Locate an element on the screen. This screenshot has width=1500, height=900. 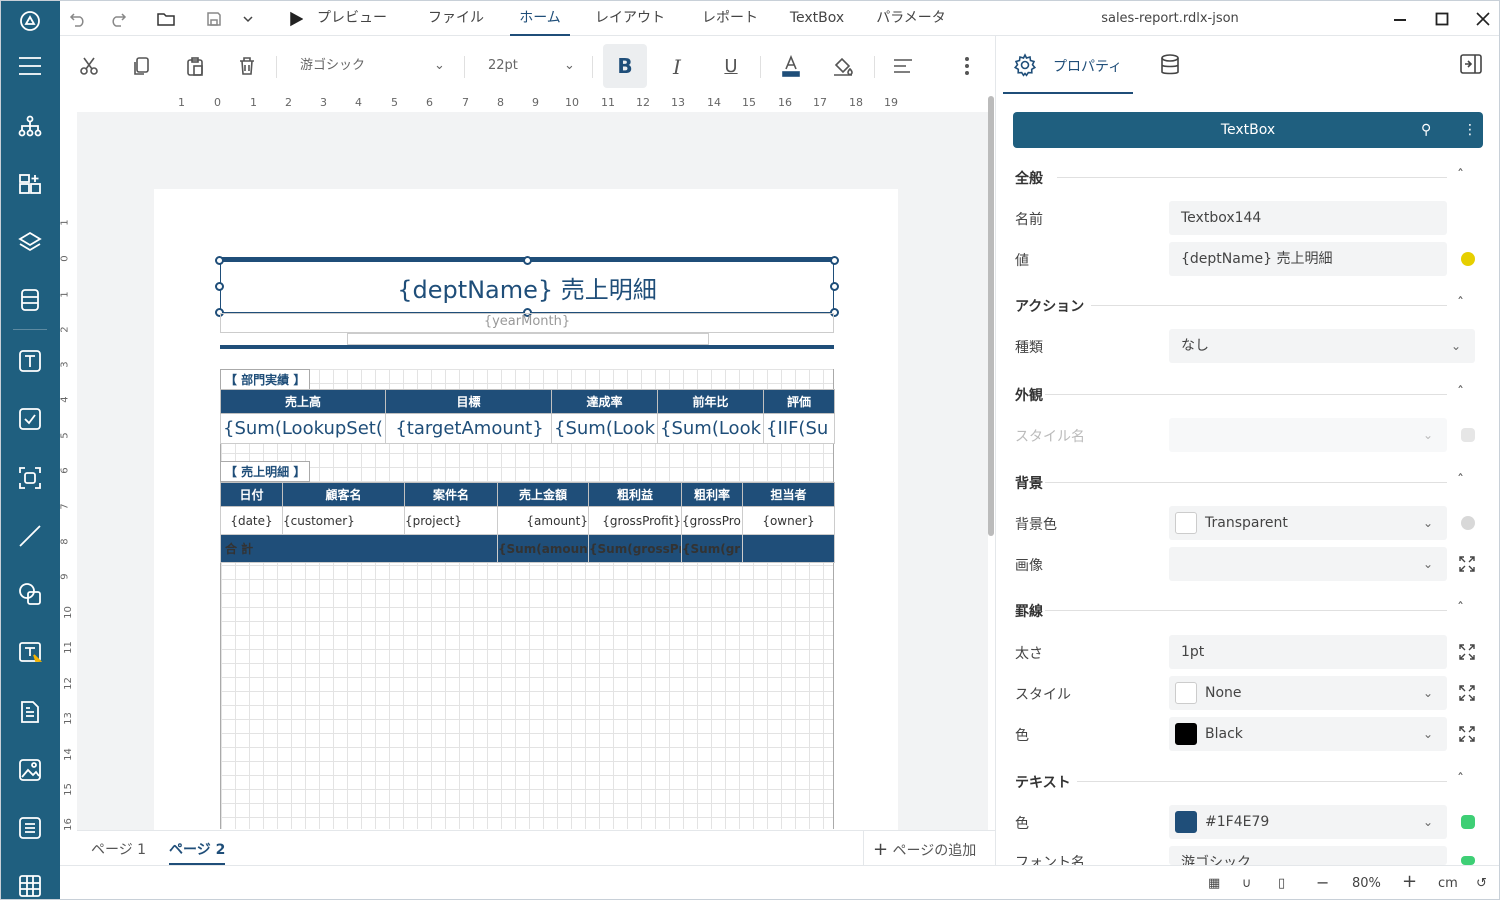
image-tool-icon is located at coordinates (30, 770).